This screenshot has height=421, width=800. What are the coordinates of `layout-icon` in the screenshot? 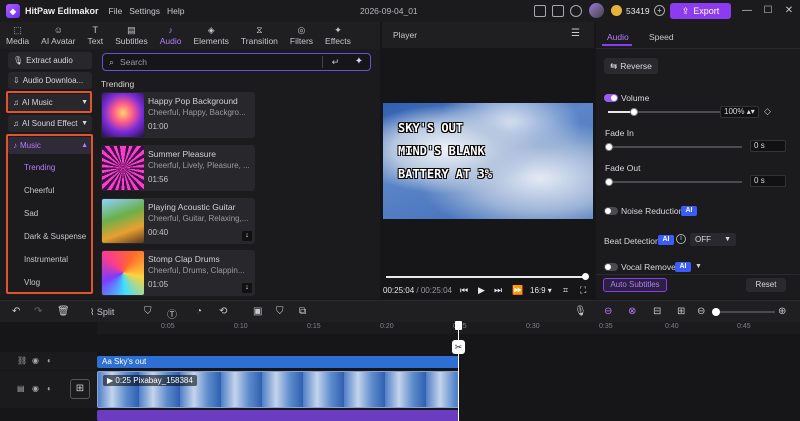 It's located at (540, 11).